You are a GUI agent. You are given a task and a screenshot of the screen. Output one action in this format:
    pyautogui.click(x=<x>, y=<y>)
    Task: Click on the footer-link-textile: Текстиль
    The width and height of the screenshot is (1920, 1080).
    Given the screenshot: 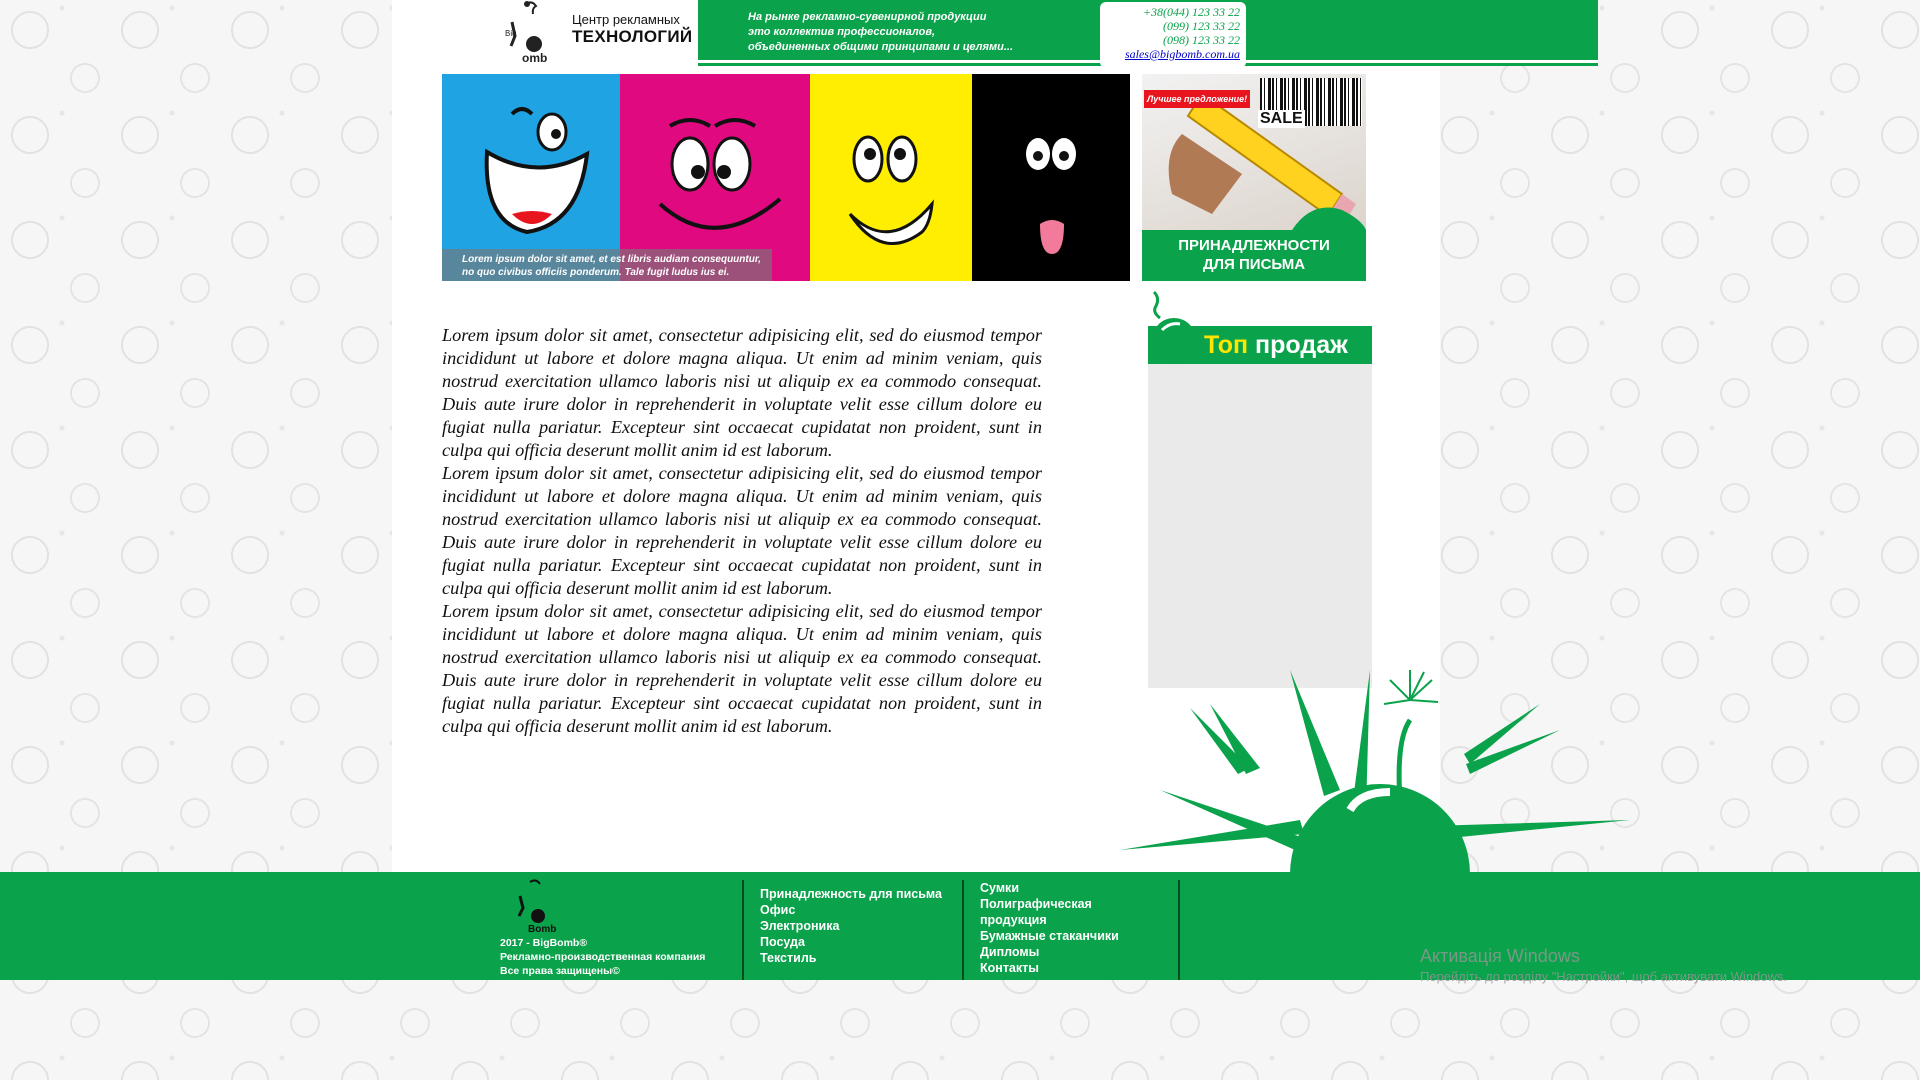 What is the action you would take?
    pyautogui.click(x=851, y=958)
    